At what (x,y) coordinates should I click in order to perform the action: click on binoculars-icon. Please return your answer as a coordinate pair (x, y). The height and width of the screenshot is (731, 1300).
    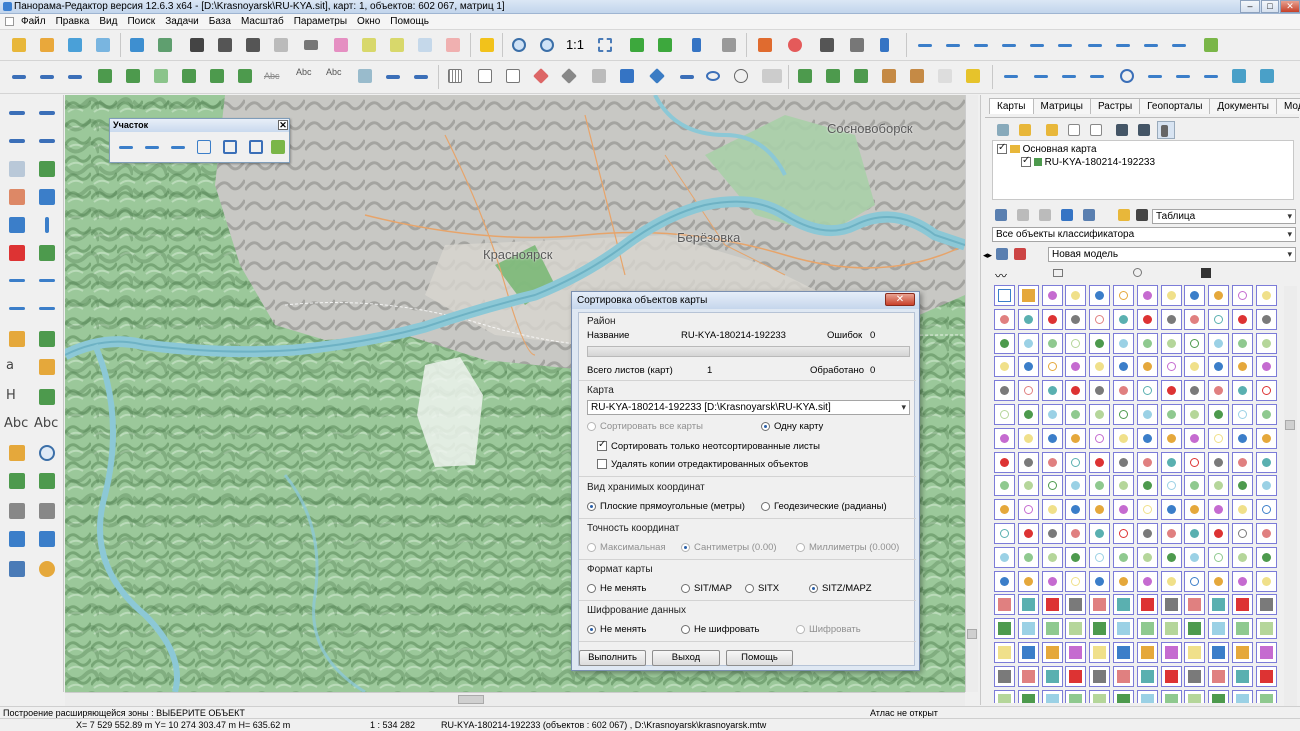
    Looking at the image, I should click on (197, 45).